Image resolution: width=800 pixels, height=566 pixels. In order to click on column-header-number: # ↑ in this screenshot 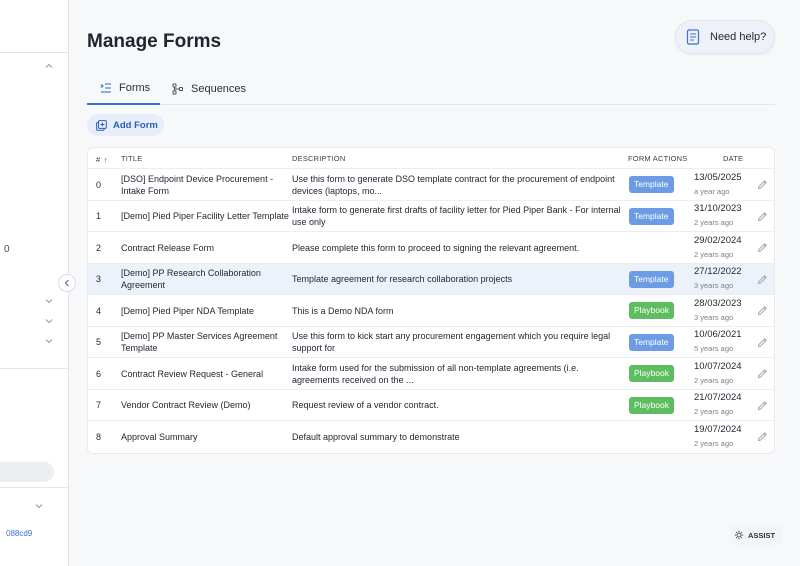, I will do `click(102, 159)`.